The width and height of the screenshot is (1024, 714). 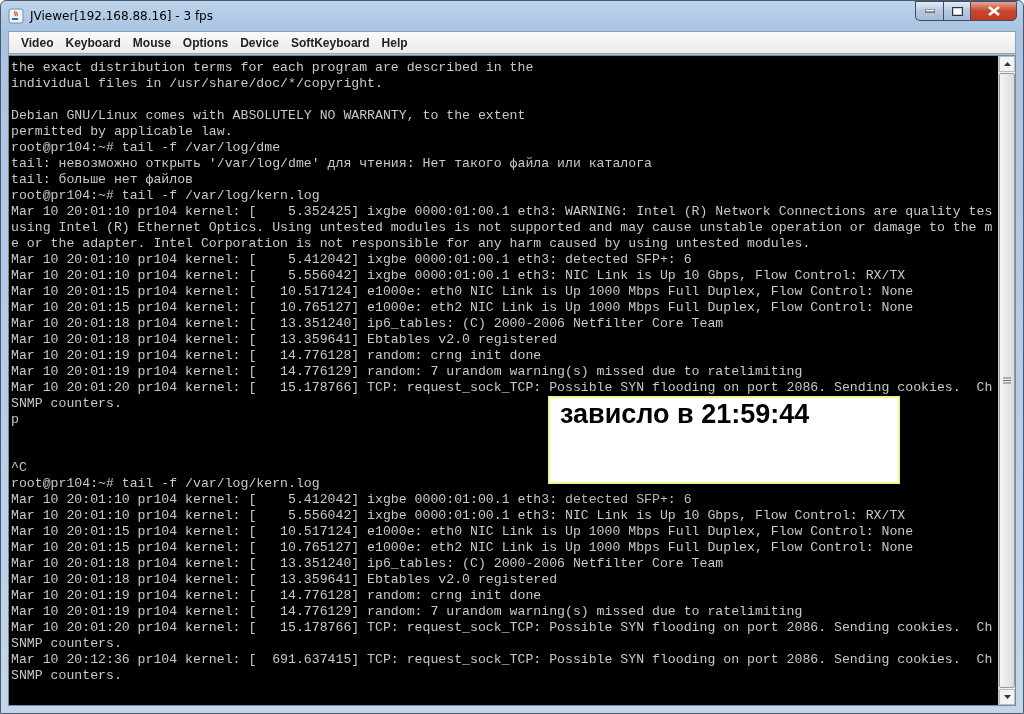 I want to click on maximize-button, so click(x=956, y=11).